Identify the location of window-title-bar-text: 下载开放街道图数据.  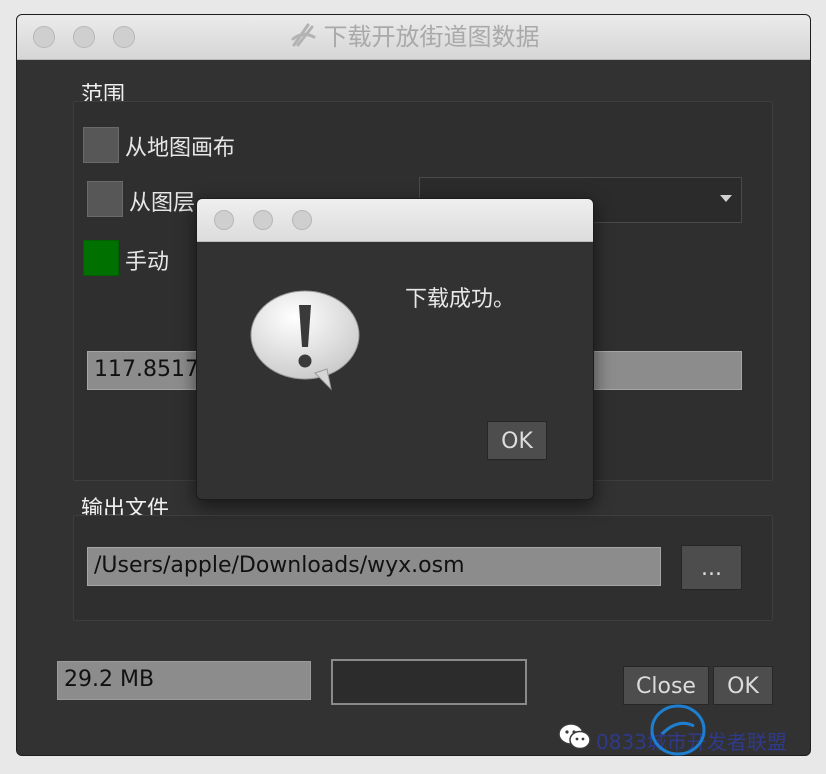
(413, 37).